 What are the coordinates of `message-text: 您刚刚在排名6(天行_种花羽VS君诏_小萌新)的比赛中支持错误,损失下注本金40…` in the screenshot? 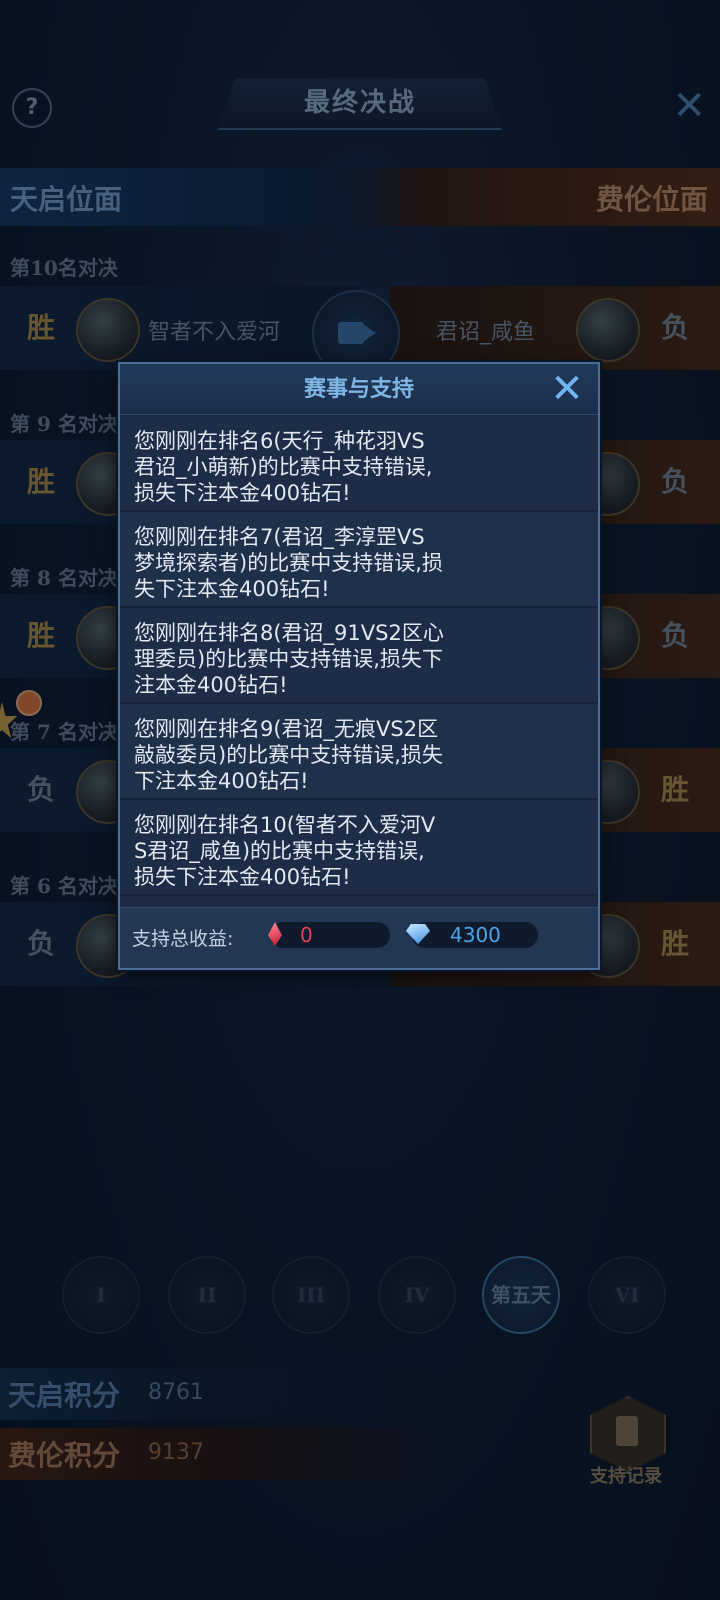 It's located at (283, 467).